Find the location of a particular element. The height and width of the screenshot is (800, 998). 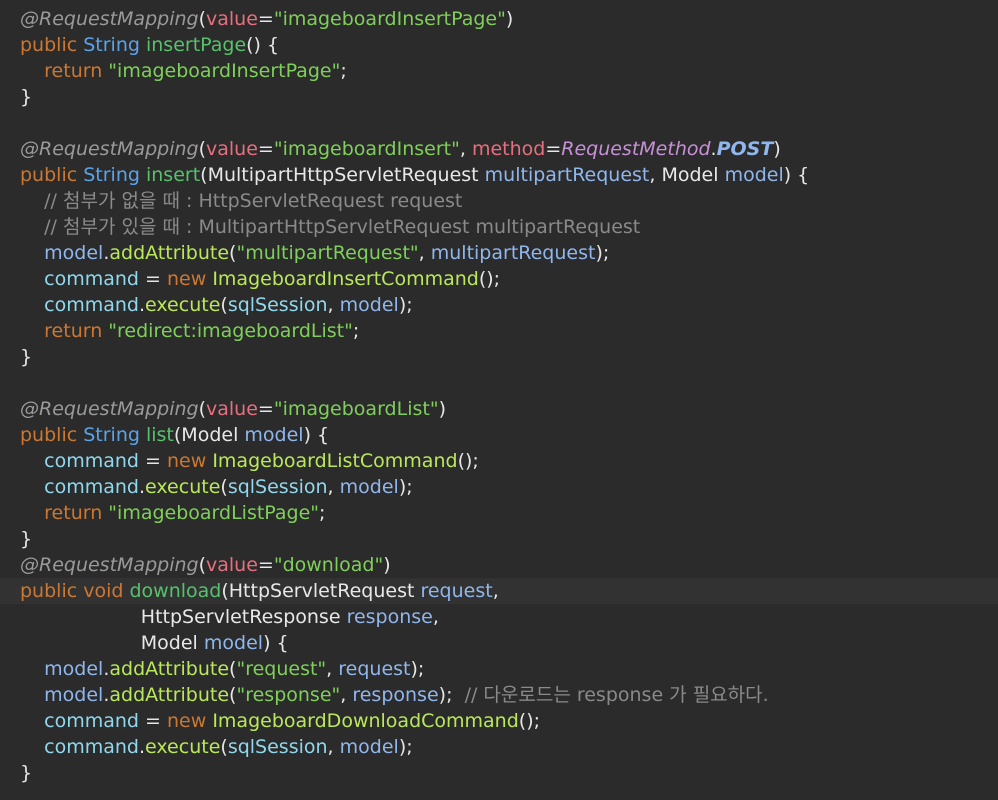

code-line: HttpServletResponse response, is located at coordinates (499, 617).